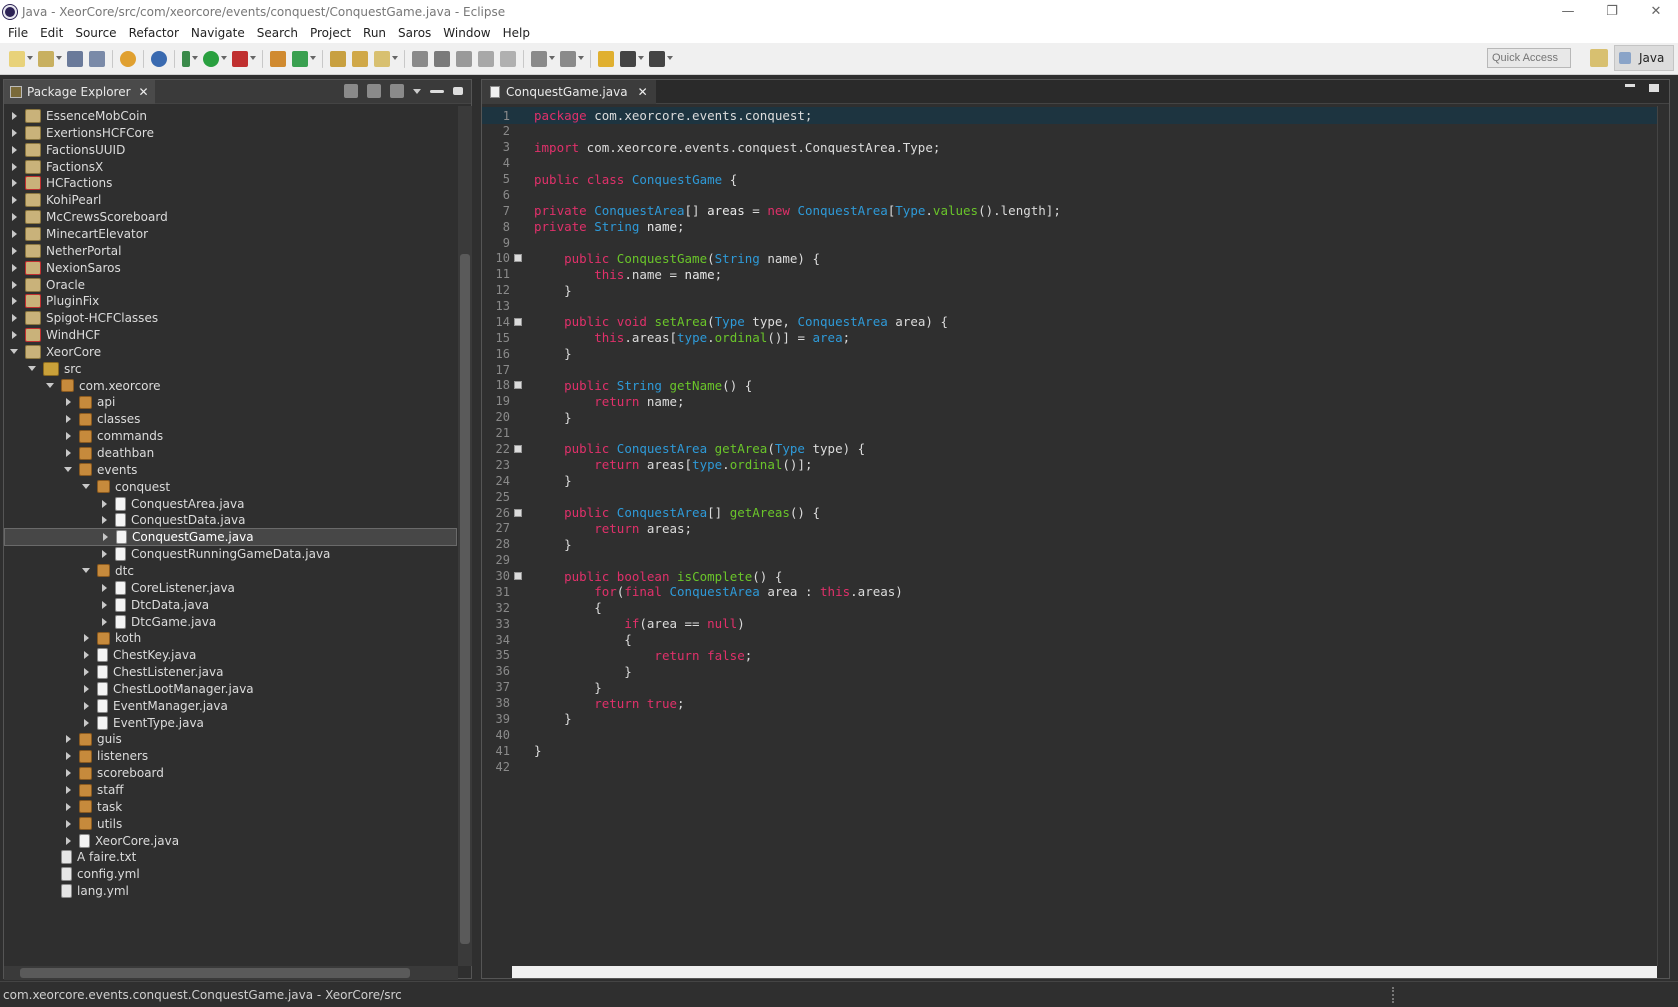 This screenshot has height=1007, width=1678. What do you see at coordinates (1069, 163) in the screenshot?
I see `code-line: 4` at bounding box center [1069, 163].